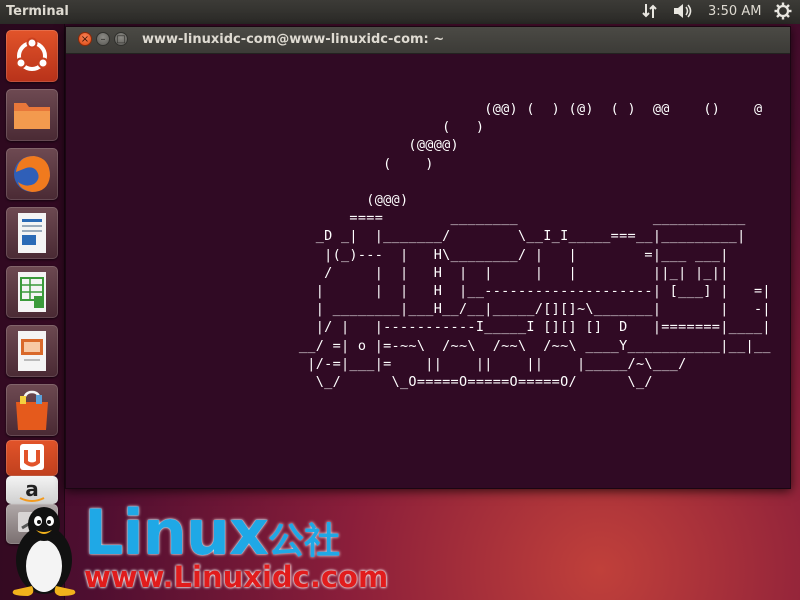  What do you see at coordinates (783, 13) in the screenshot?
I see `power-gear-icon` at bounding box center [783, 13].